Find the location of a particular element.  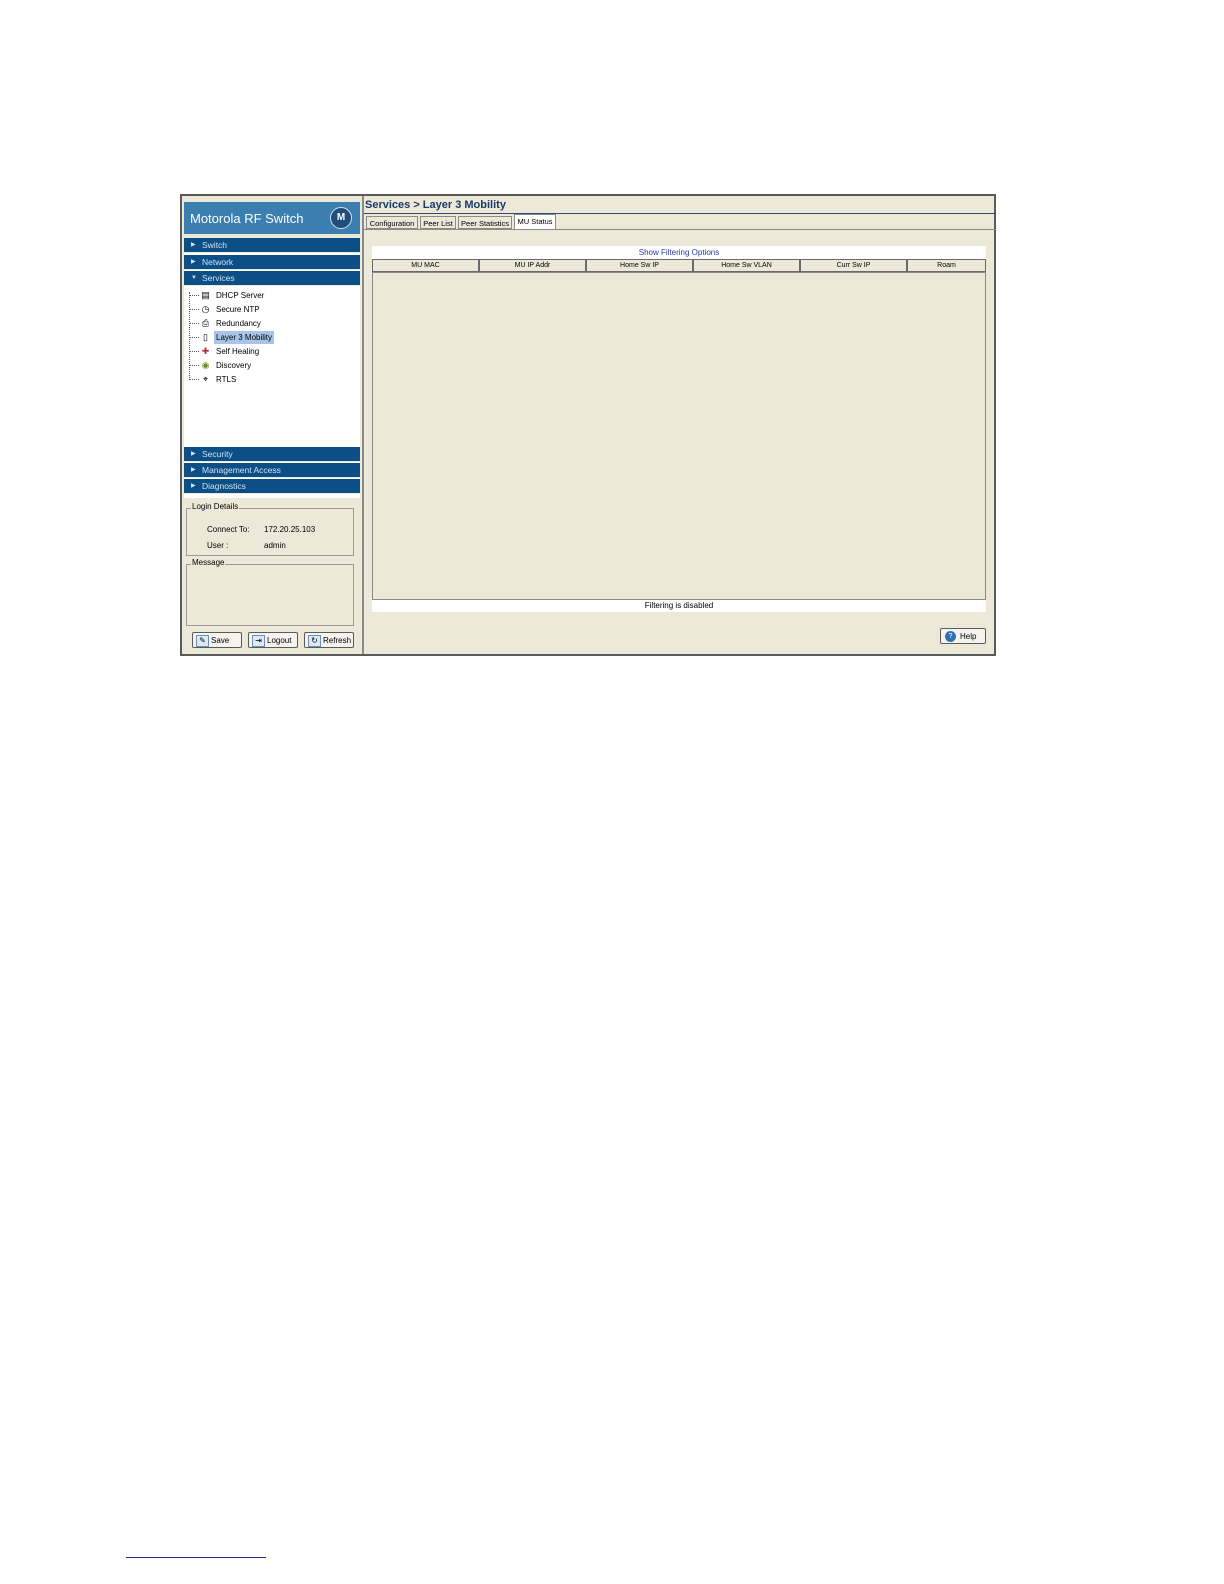

nav-item-security: ▶ Security is located at coordinates (272, 454).